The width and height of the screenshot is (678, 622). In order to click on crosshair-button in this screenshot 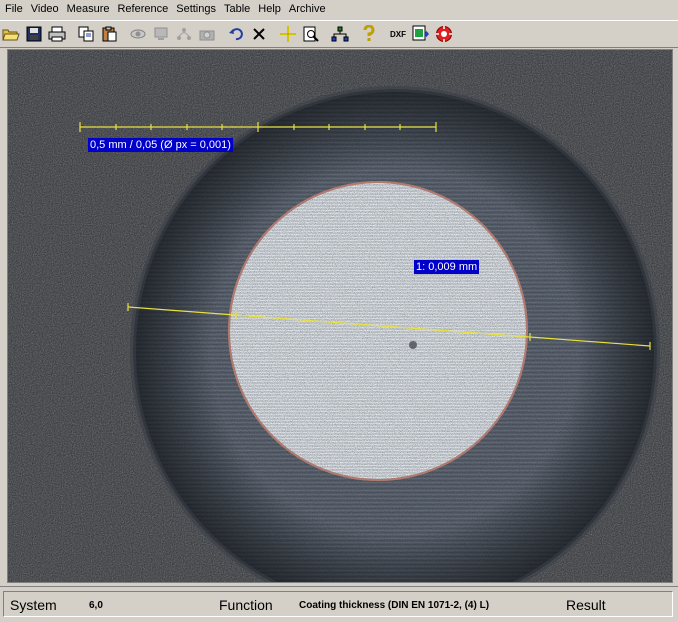, I will do `click(288, 34)`.